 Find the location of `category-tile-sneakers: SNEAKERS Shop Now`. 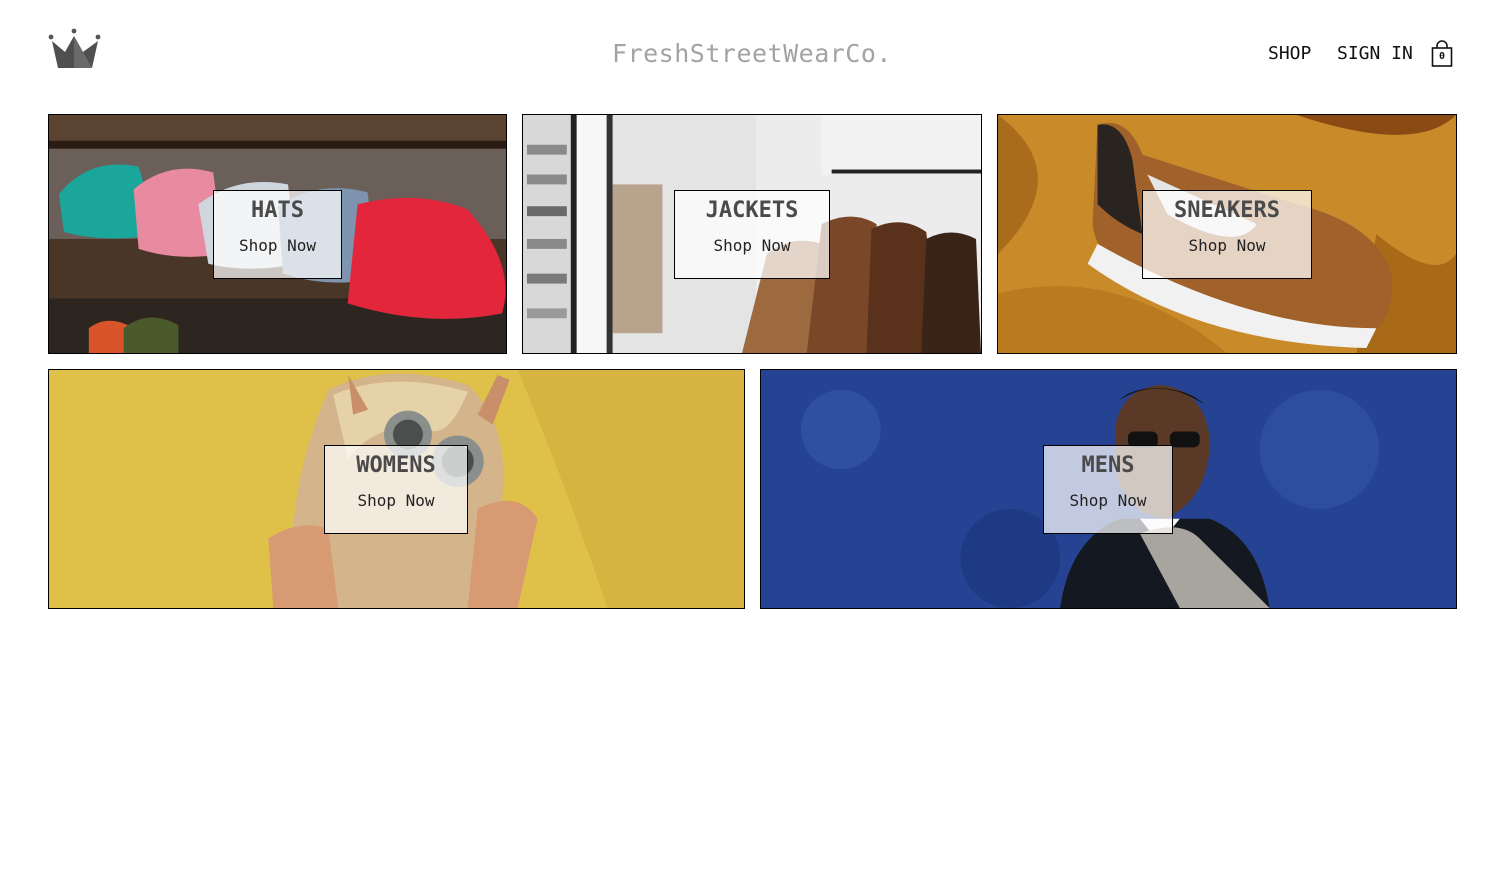

category-tile-sneakers: SNEAKERS Shop Now is located at coordinates (1227, 234).